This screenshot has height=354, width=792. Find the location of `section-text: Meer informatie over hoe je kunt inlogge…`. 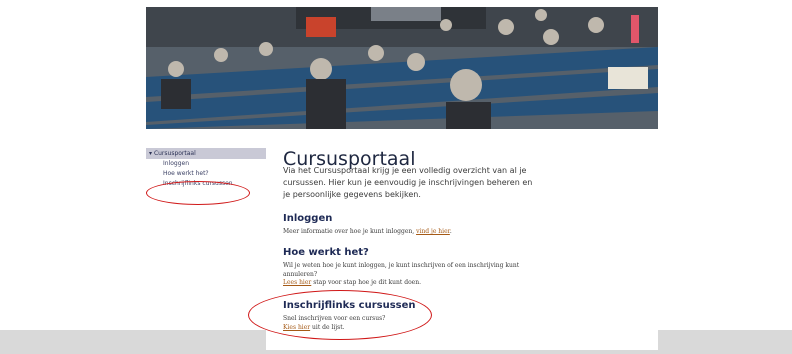

section-text: Meer informatie over hoe je kunt inlogge… is located at coordinates (350, 231).